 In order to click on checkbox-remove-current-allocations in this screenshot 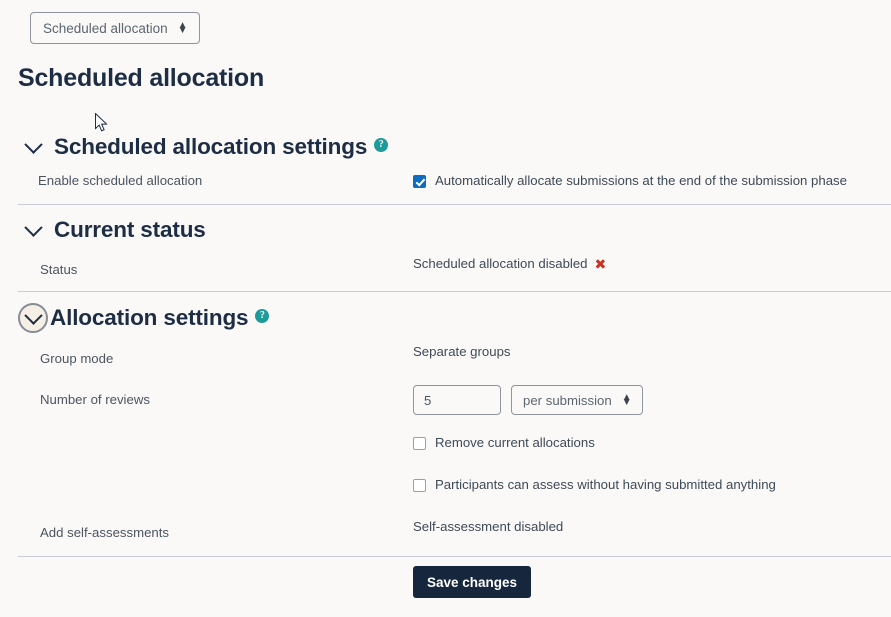, I will do `click(419, 443)`.